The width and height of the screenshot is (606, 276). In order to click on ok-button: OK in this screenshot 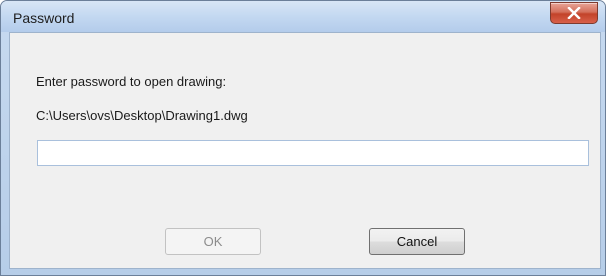, I will do `click(213, 241)`.